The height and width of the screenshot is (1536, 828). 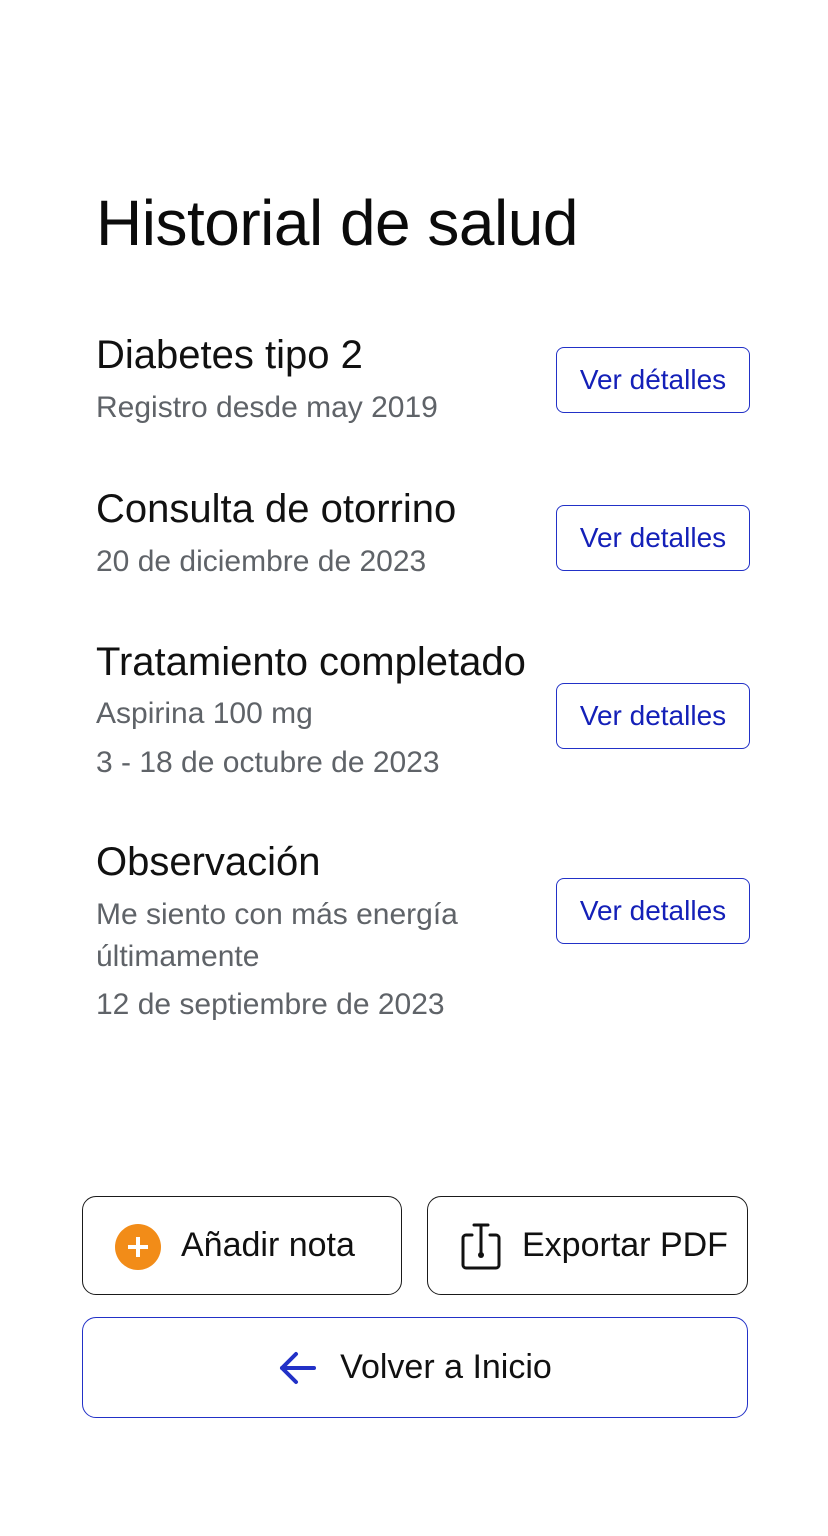 I want to click on entry-date: 20 de diciembre de 2023, so click(x=261, y=561).